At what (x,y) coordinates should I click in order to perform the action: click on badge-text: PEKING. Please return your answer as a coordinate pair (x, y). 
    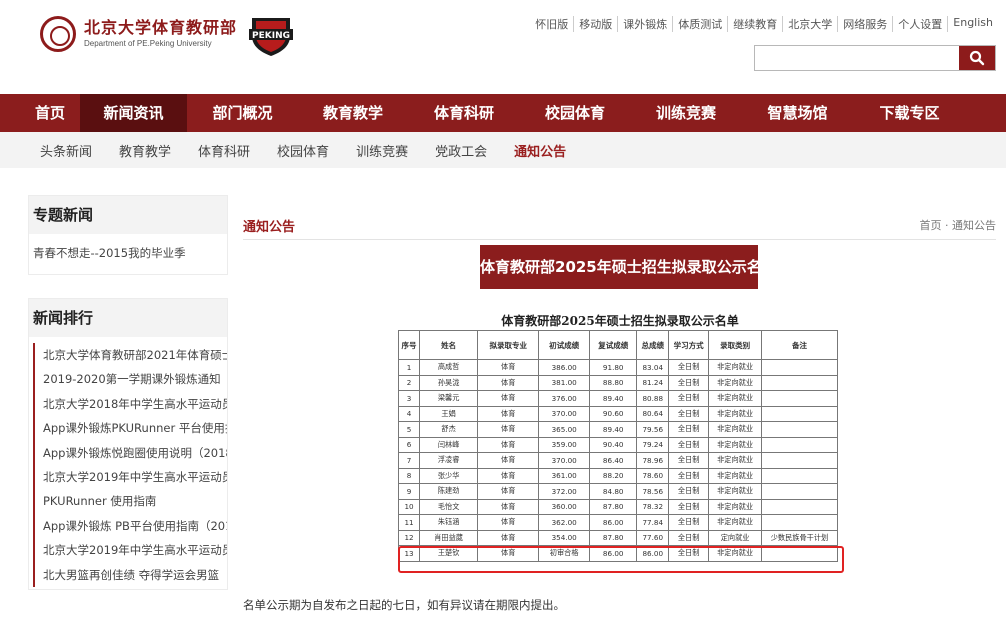
    Looking at the image, I should click on (271, 36).